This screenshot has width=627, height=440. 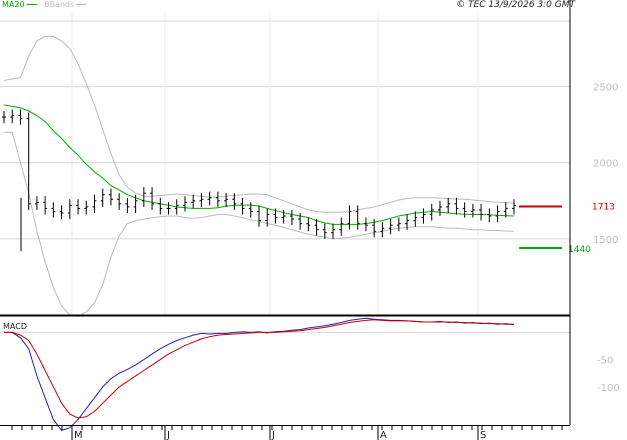 What do you see at coordinates (13, 4) in the screenshot?
I see `legend-ma20: MA20` at bounding box center [13, 4].